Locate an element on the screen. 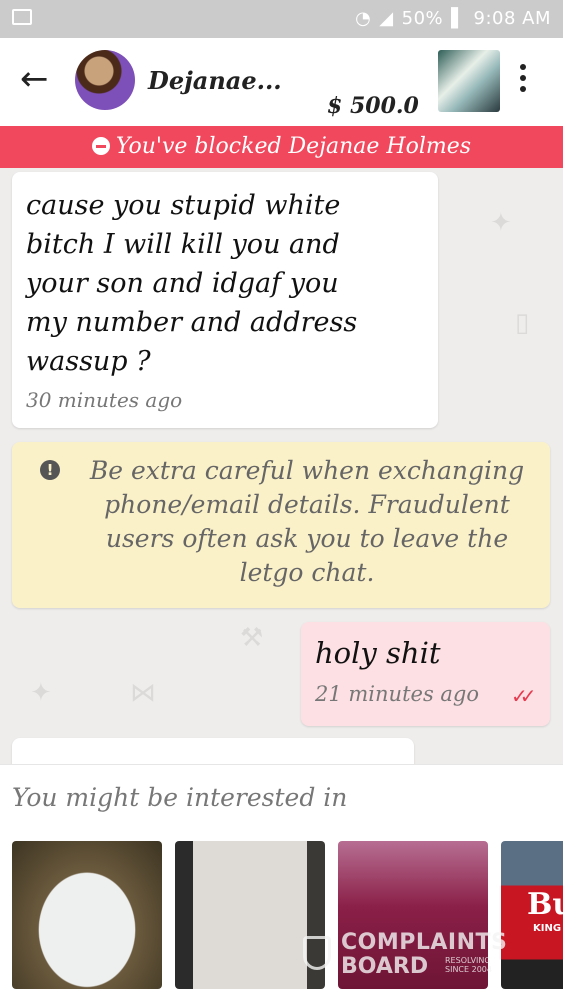 This screenshot has height=1001, width=563. chat-header: ← Dejanae... $ 500.0 is located at coordinates (281, 82).